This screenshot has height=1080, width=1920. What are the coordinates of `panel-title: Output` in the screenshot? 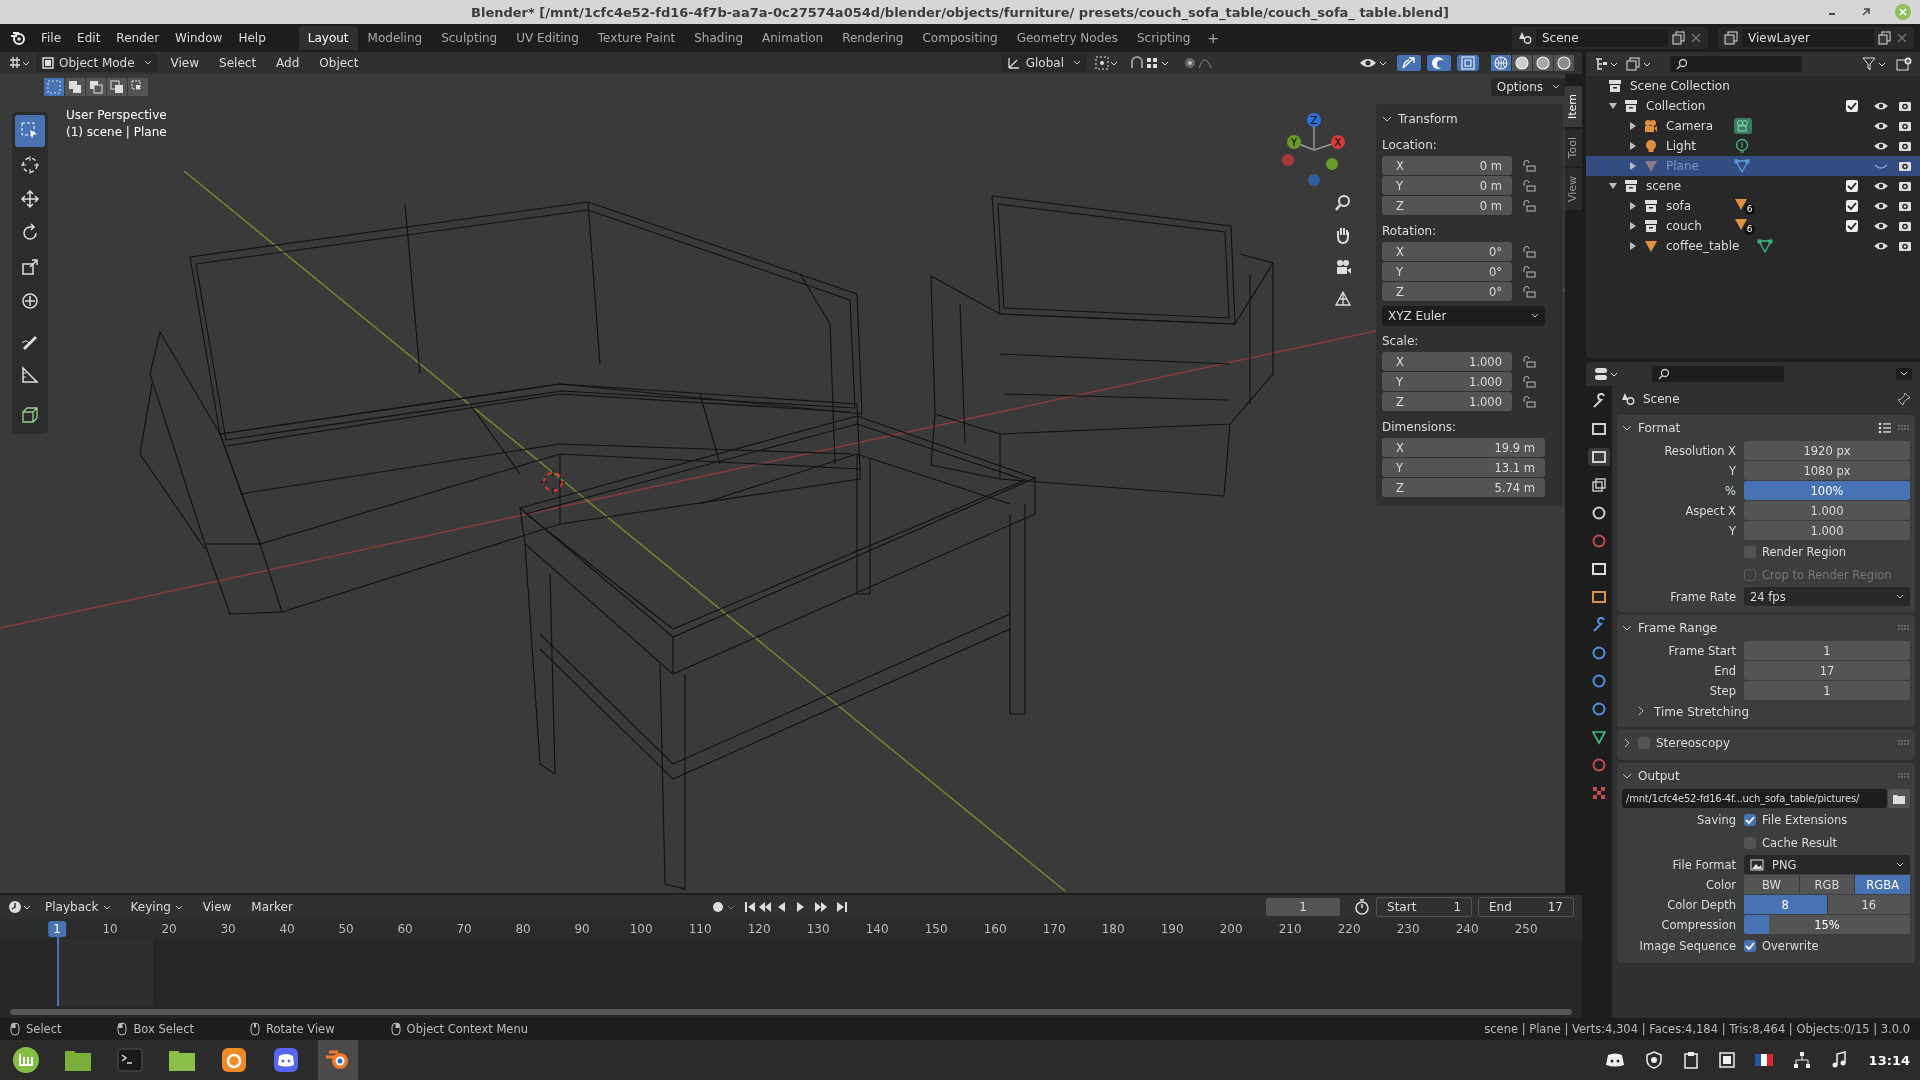 It's located at (1659, 776).